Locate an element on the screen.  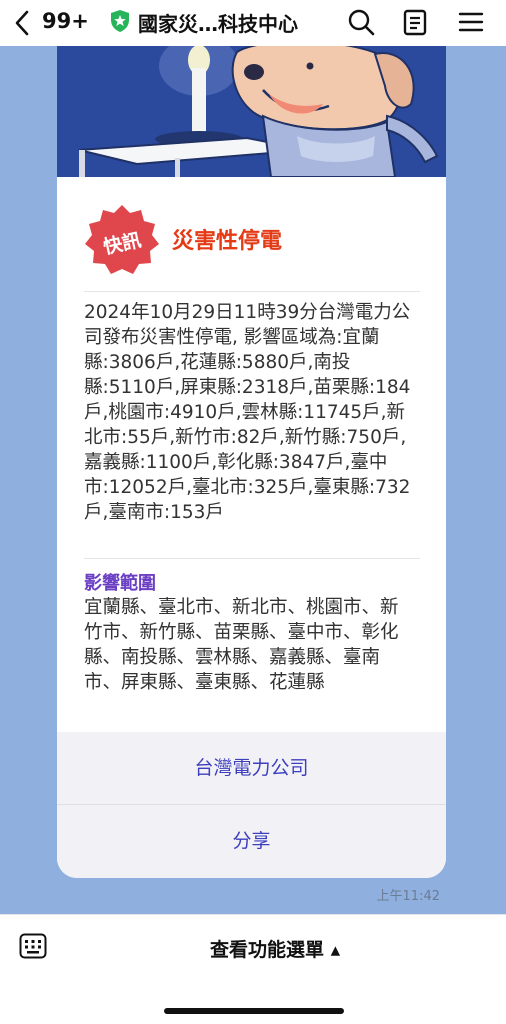
chevron-left-icon is located at coordinates (22, 23).